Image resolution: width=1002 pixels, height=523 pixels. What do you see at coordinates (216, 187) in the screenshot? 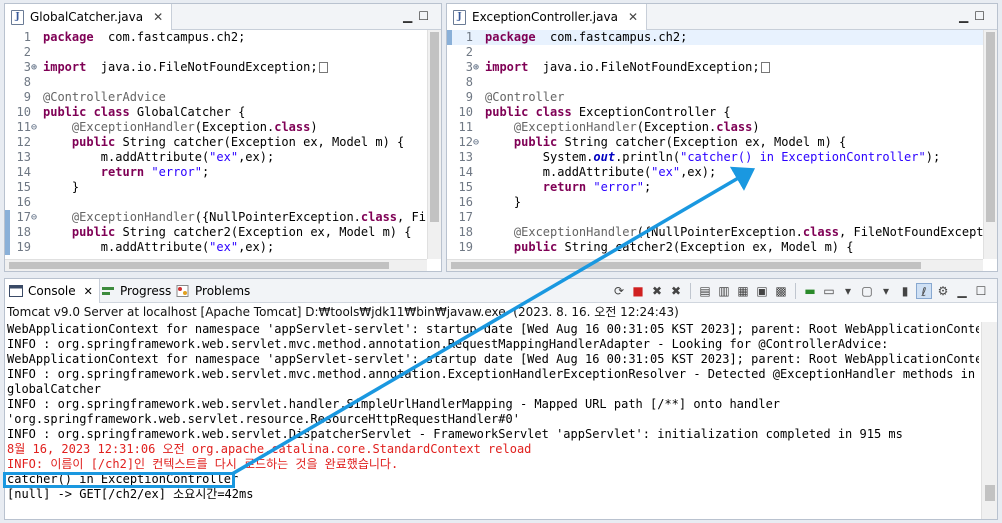
I see `code-line: 15 }` at bounding box center [216, 187].